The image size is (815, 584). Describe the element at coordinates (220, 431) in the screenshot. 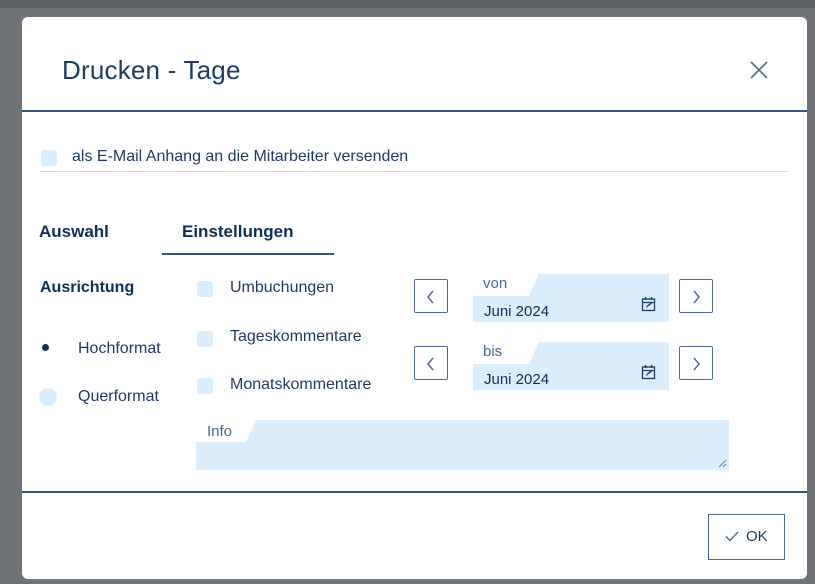

I see `info-caption: Info` at that location.